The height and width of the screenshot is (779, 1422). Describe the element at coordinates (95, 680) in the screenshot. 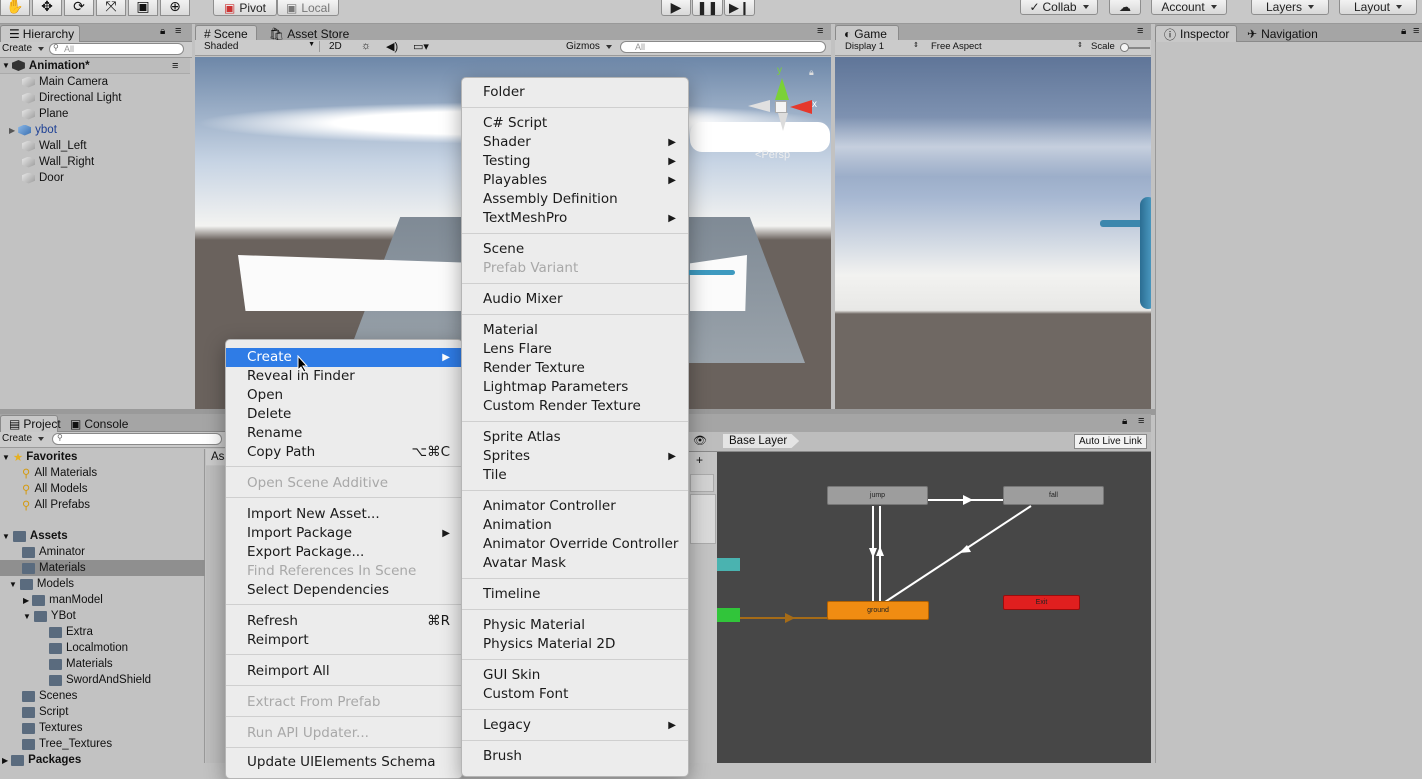

I see `folder-item: SwordAndShield` at that location.